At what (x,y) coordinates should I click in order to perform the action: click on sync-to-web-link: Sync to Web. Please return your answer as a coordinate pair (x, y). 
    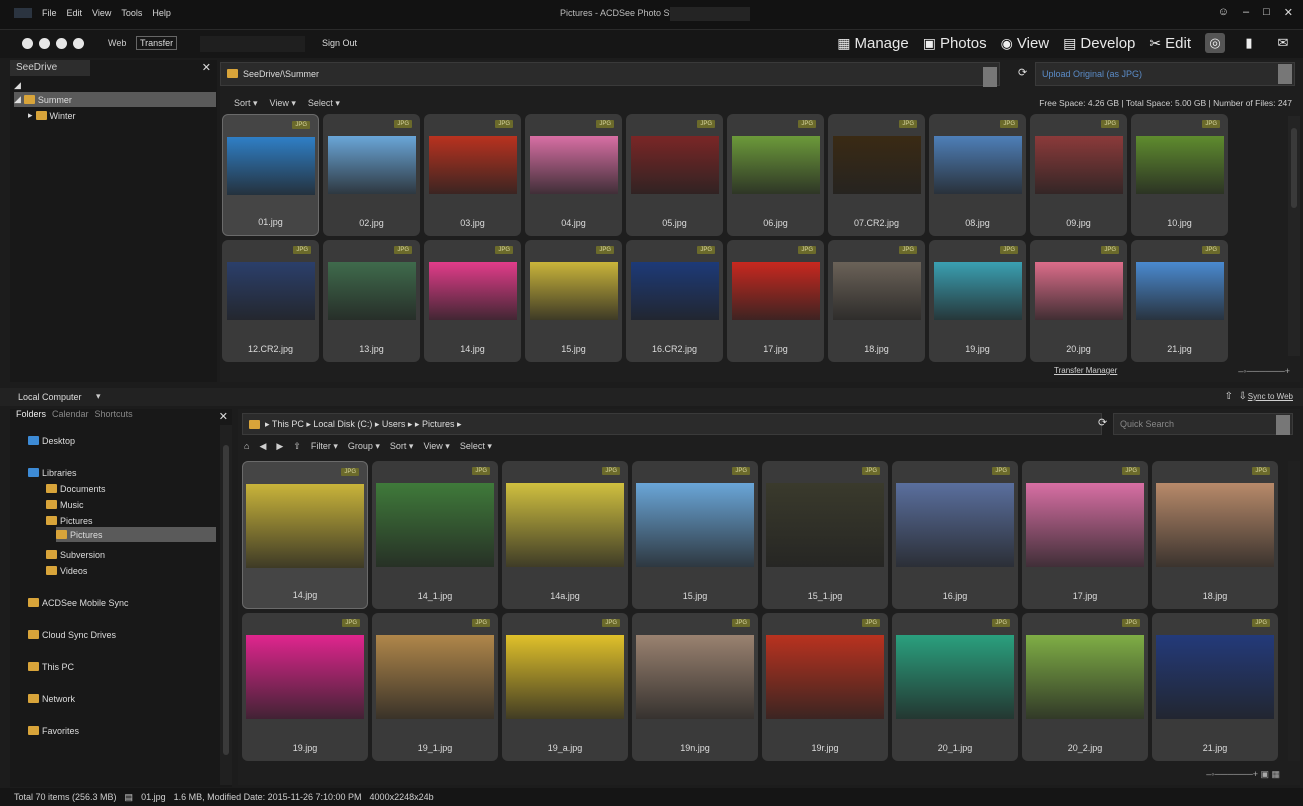
    Looking at the image, I should click on (1270, 396).